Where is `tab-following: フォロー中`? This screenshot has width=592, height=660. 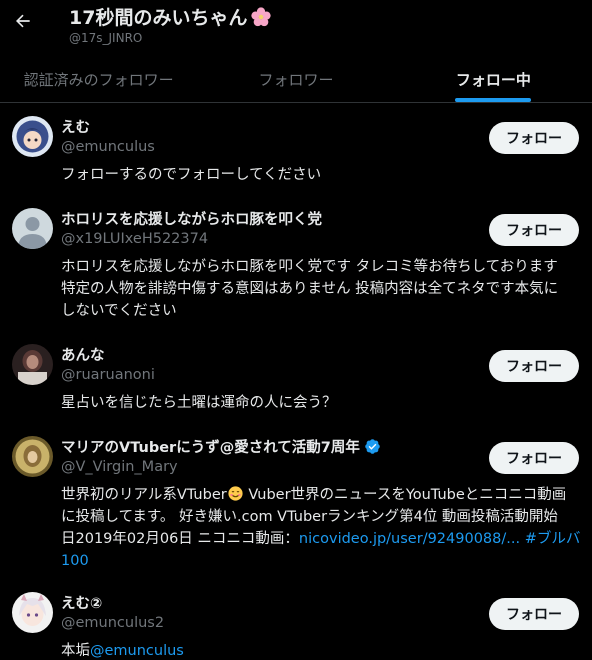
tab-following: フォロー中 is located at coordinates (493, 79).